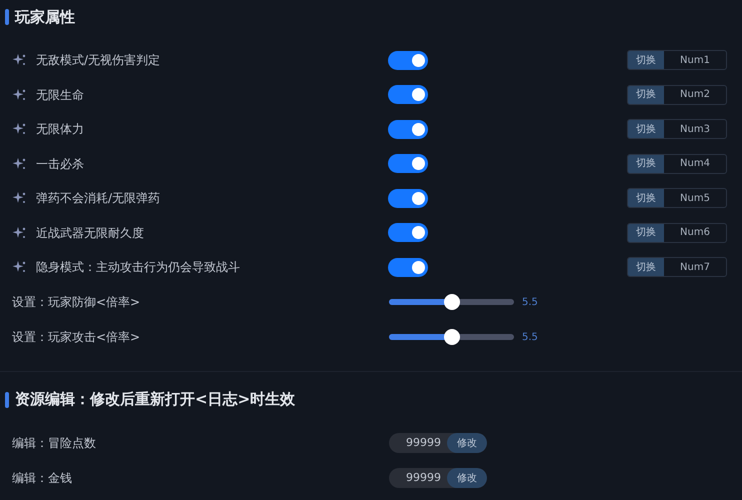 This screenshot has height=500, width=742. Describe the element at coordinates (695, 163) in the screenshot. I see `hotkey-button: Num4` at that location.